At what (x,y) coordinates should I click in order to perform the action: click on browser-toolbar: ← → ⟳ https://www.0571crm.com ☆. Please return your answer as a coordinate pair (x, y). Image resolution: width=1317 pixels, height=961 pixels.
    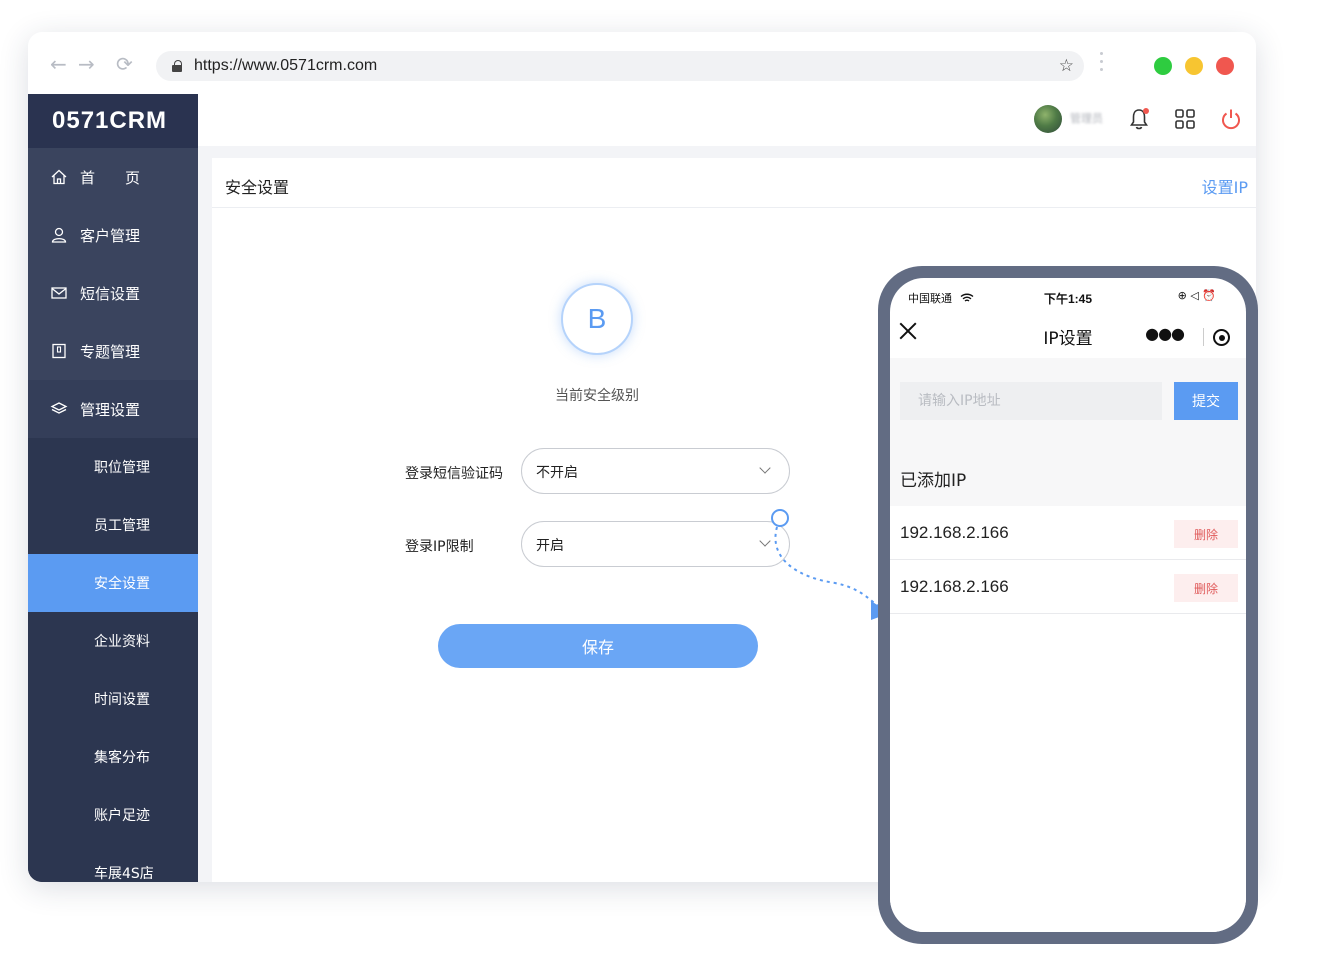
    Looking at the image, I should click on (642, 63).